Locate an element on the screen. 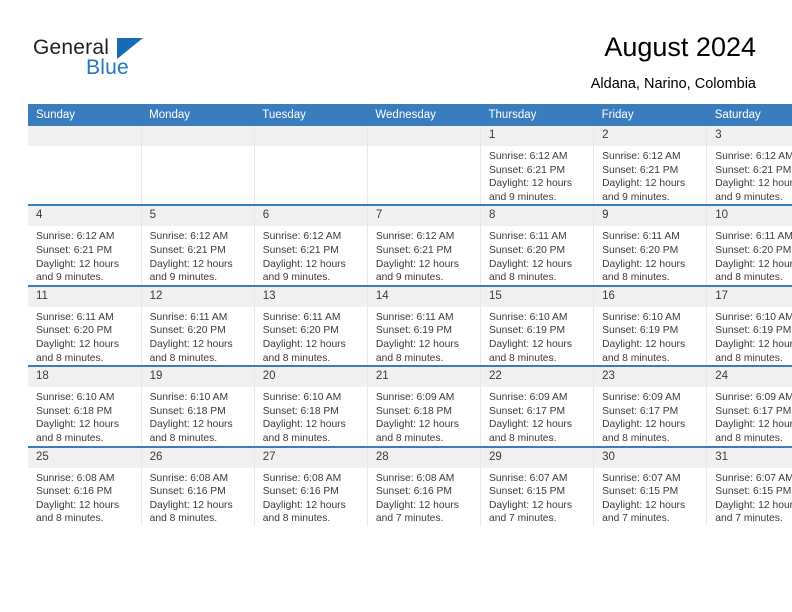  weekday-header-friday: Friday is located at coordinates (650, 115).